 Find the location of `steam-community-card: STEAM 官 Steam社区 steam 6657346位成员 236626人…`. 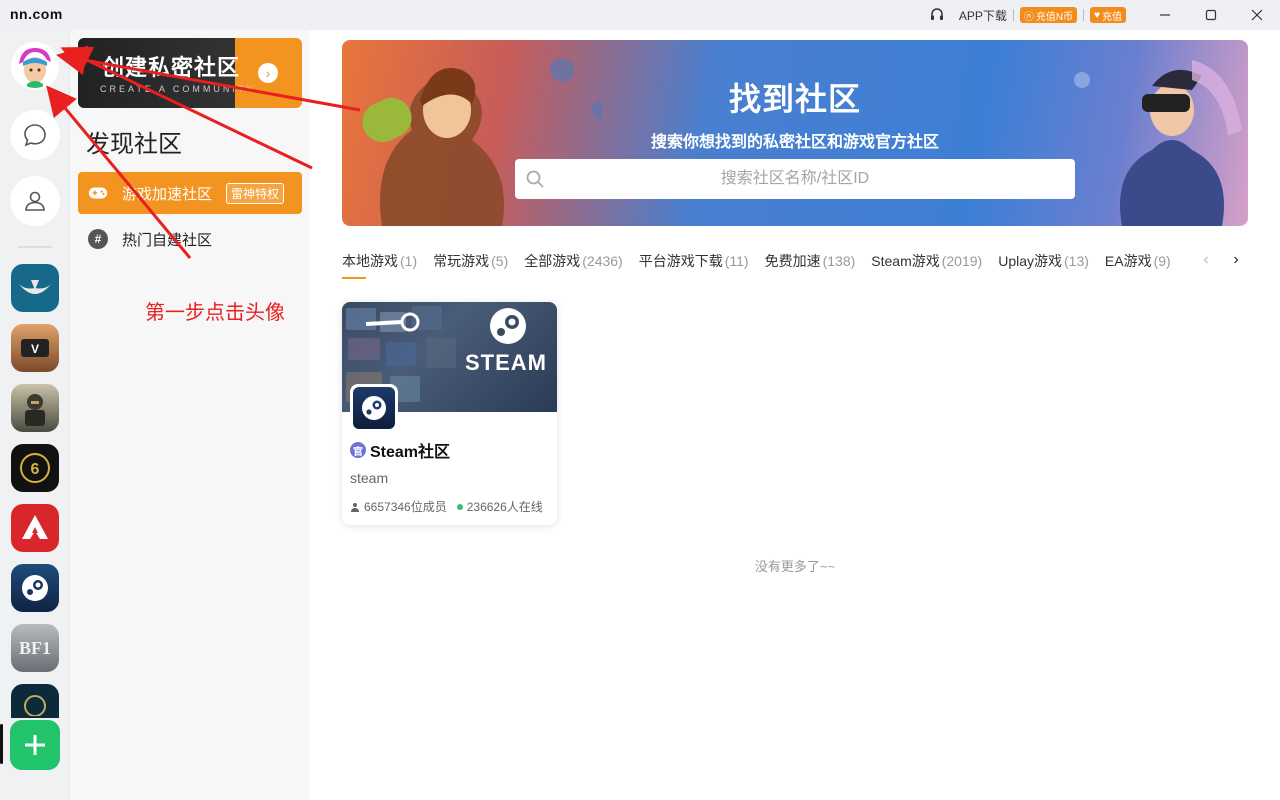

steam-community-card: STEAM 官 Steam社区 steam 6657346位成员 236626人… is located at coordinates (449, 413).